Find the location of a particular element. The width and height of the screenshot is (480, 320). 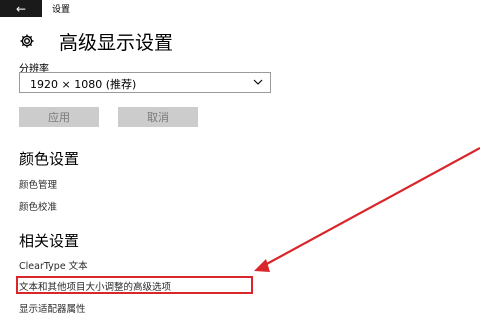

chevron-down-icon is located at coordinates (258, 82).